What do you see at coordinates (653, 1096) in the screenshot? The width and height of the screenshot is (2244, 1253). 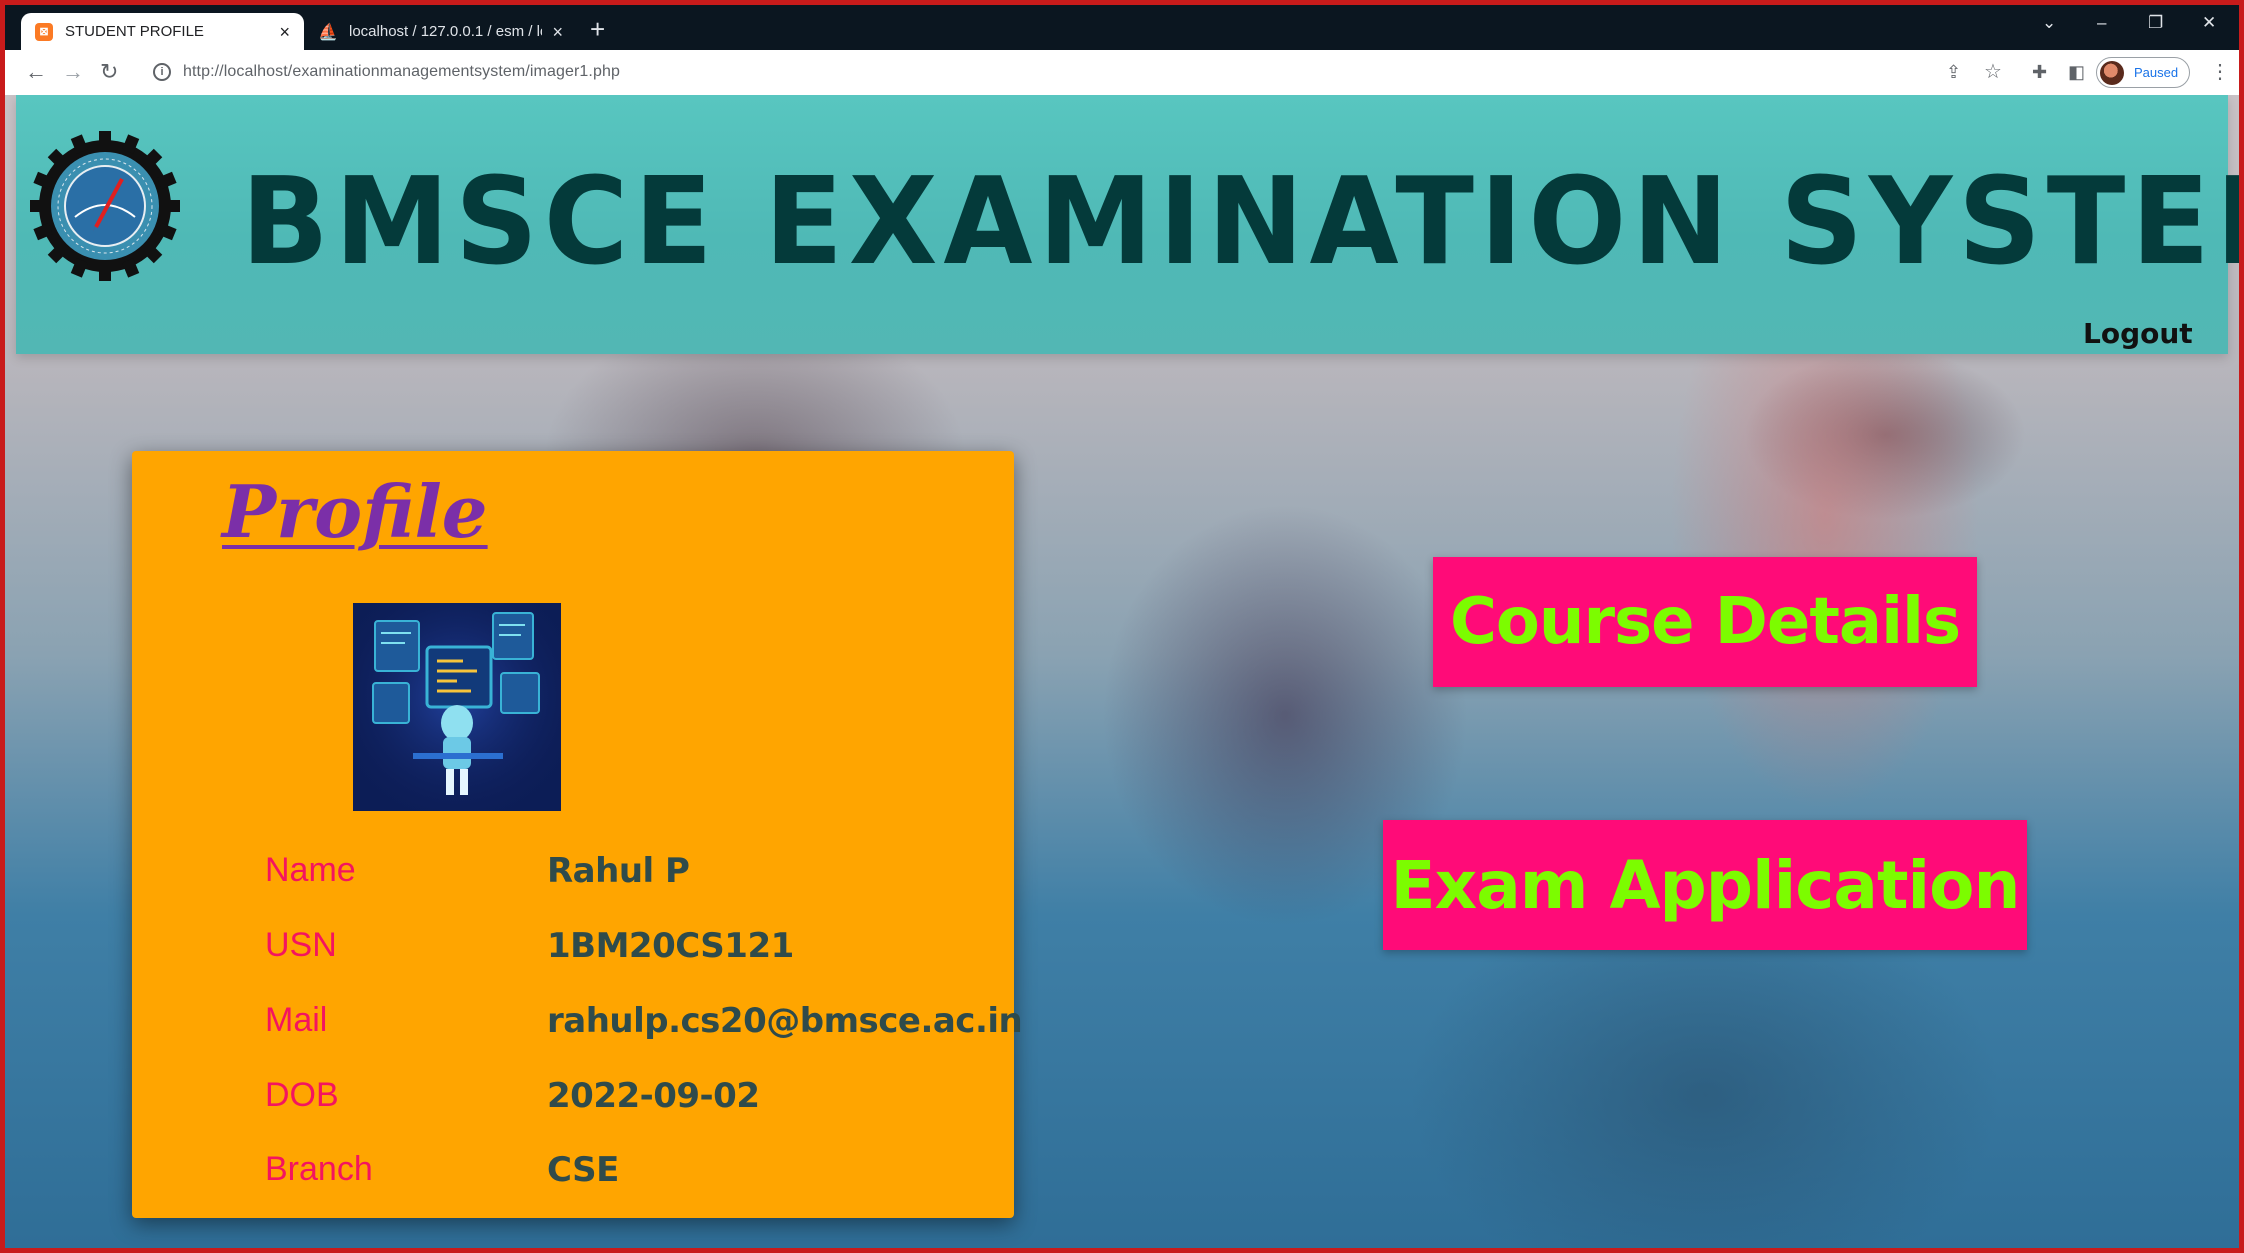 I see `field-value: 2022-09-02` at bounding box center [653, 1096].